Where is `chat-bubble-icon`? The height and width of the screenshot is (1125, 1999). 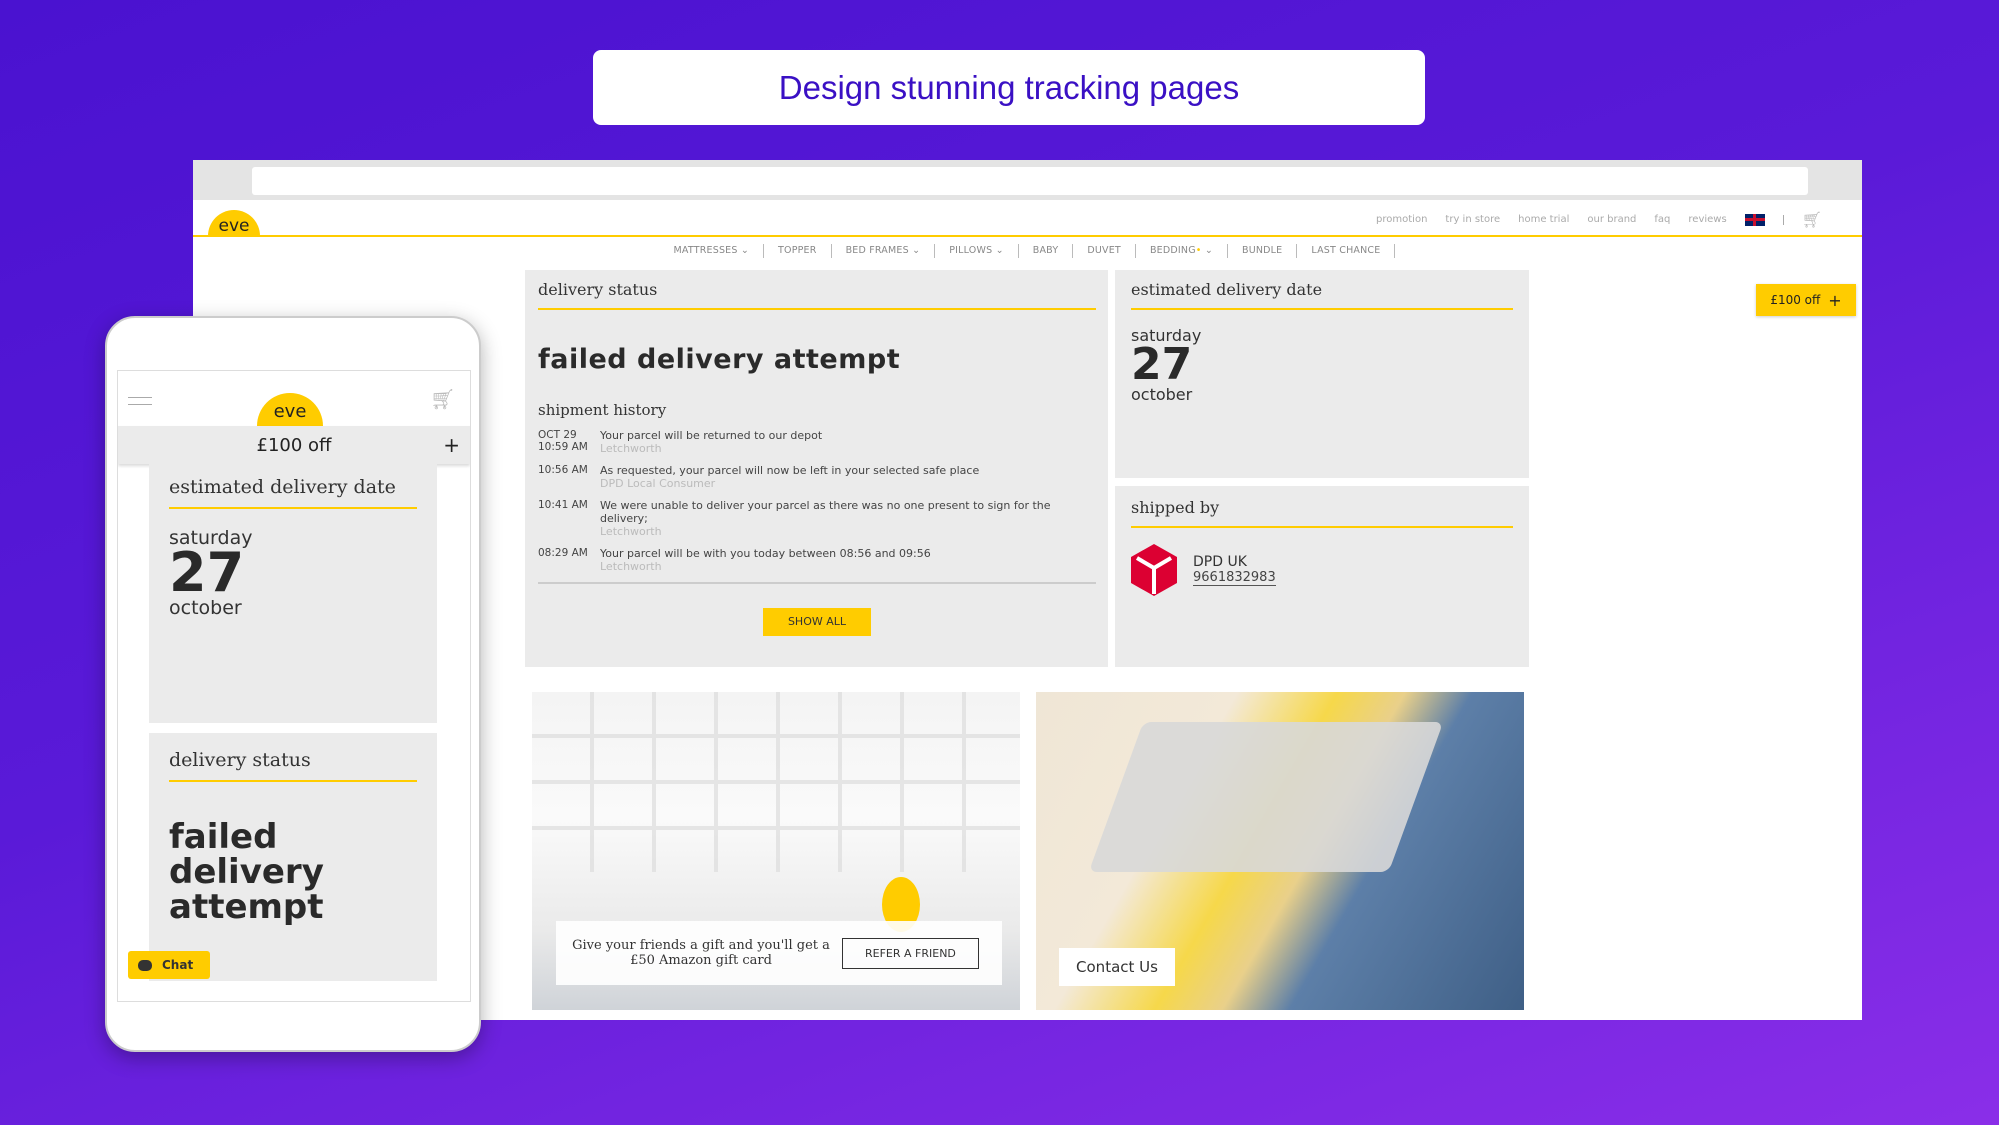 chat-bubble-icon is located at coordinates (145, 965).